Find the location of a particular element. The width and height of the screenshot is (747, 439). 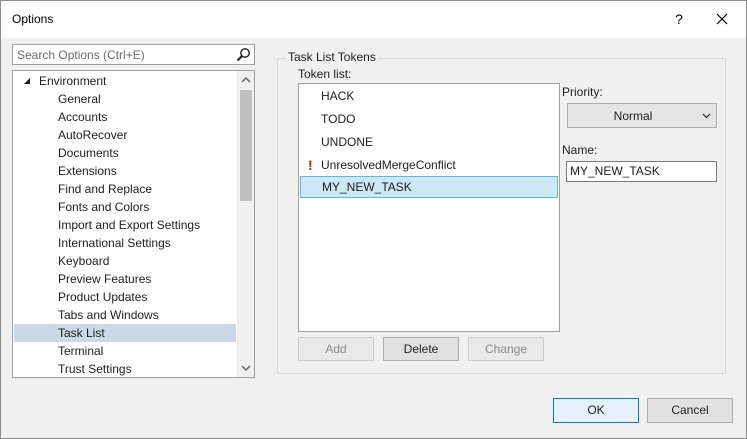

name-field: MY_NEW_TASK is located at coordinates (641, 171).